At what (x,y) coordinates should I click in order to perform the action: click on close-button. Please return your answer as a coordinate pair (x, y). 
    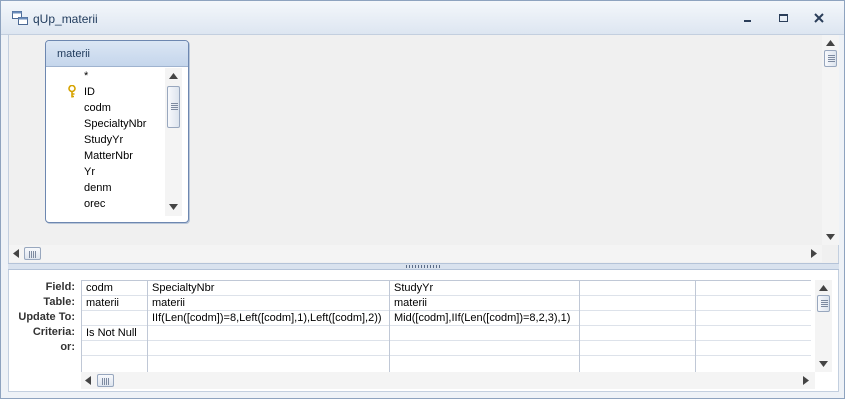
    Looking at the image, I should click on (819, 18).